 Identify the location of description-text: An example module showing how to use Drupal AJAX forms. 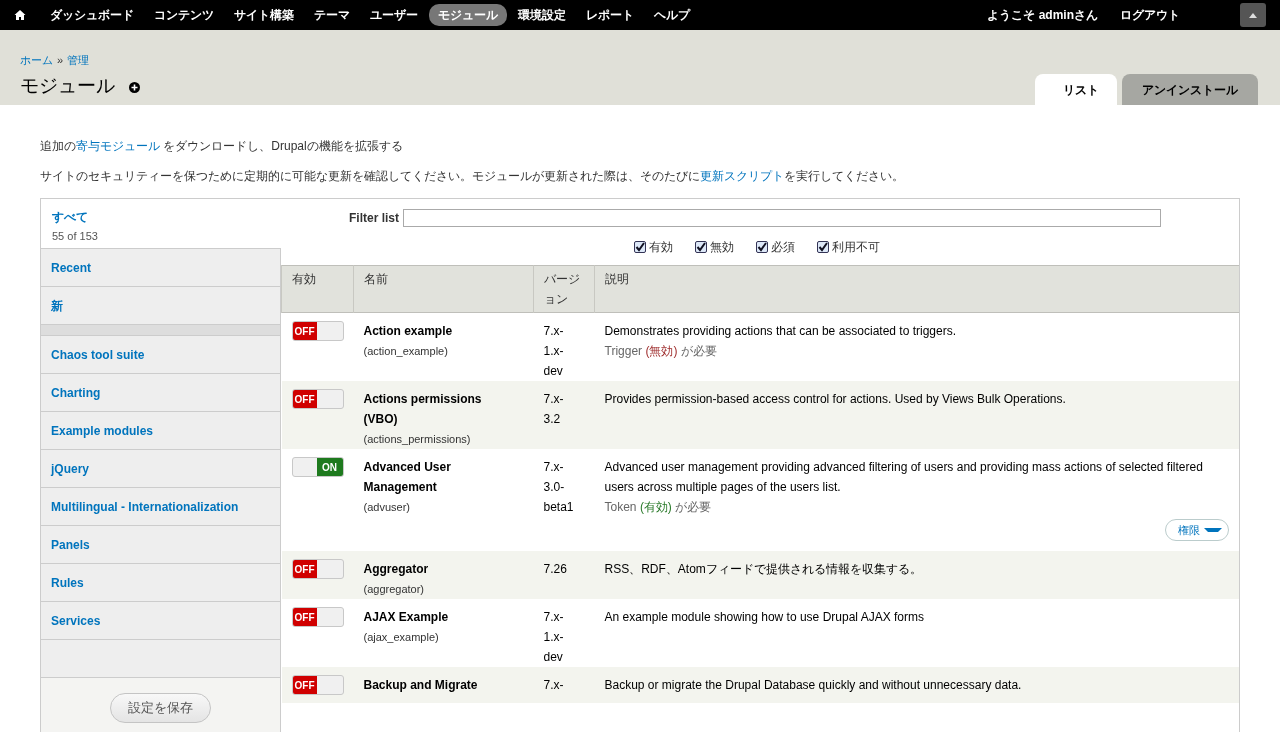
(764, 617).